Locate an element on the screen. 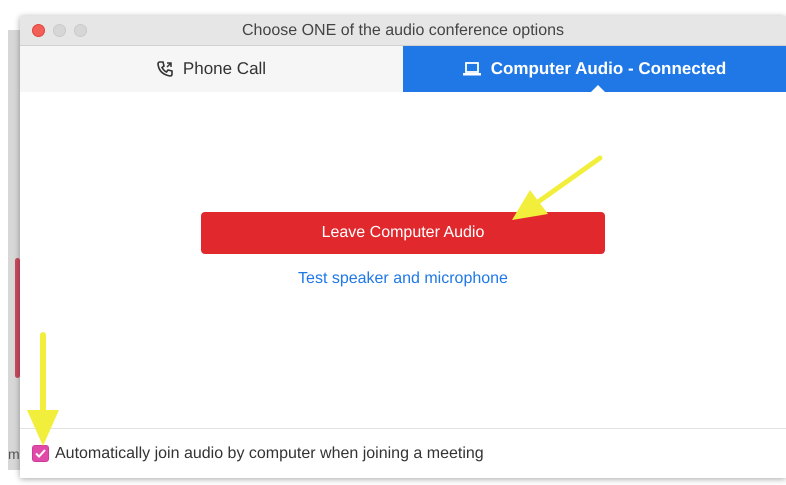  auto-join-label: Automatically join audio by computer when joining a meeting is located at coordinates (269, 454).